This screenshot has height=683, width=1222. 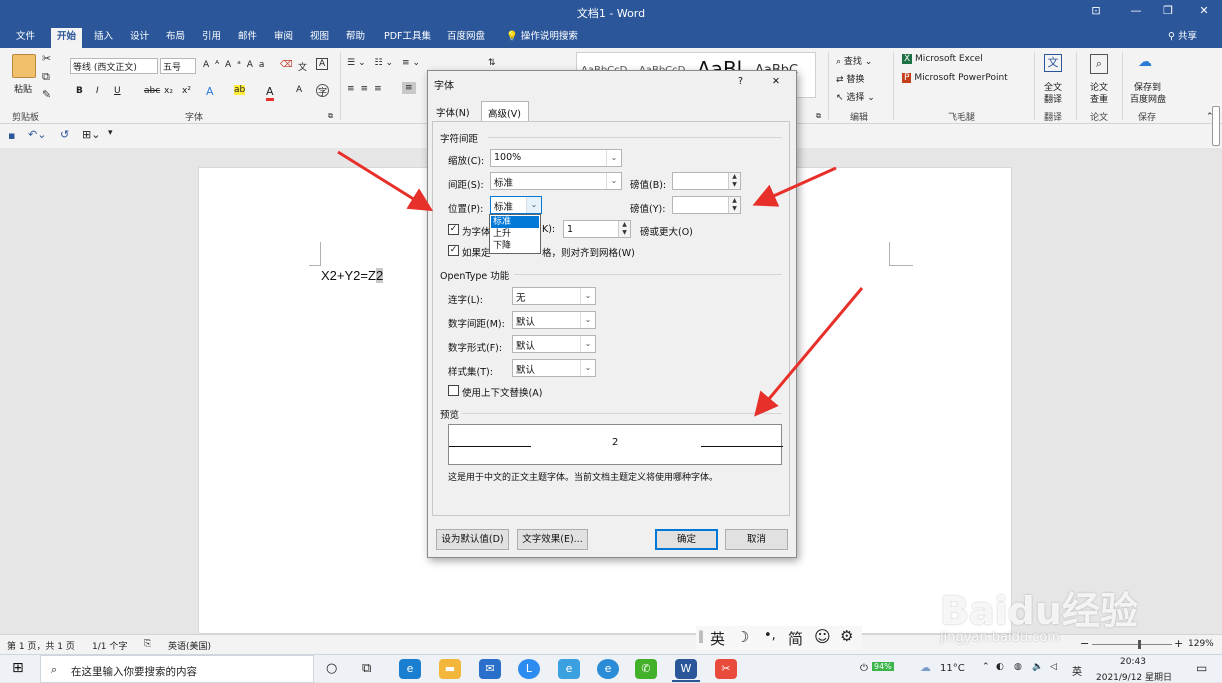 What do you see at coordinates (177, 669) in the screenshot?
I see `taskbar-search-box: ⌕ 在这里输入你要搜索的内容` at bounding box center [177, 669].